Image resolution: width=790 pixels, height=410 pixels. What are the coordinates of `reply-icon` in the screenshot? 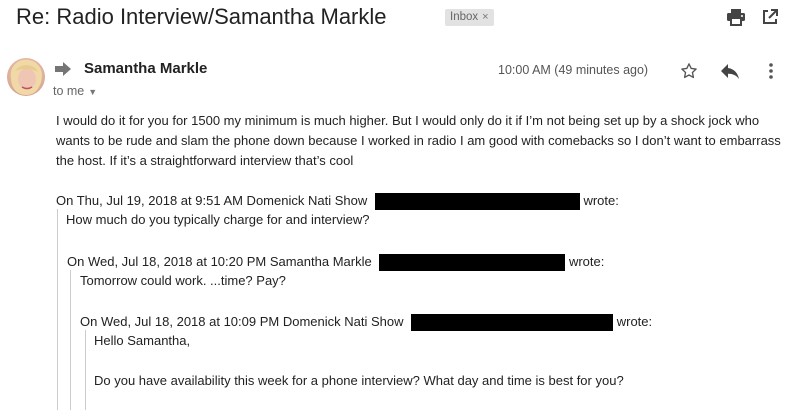 It's located at (730, 71).